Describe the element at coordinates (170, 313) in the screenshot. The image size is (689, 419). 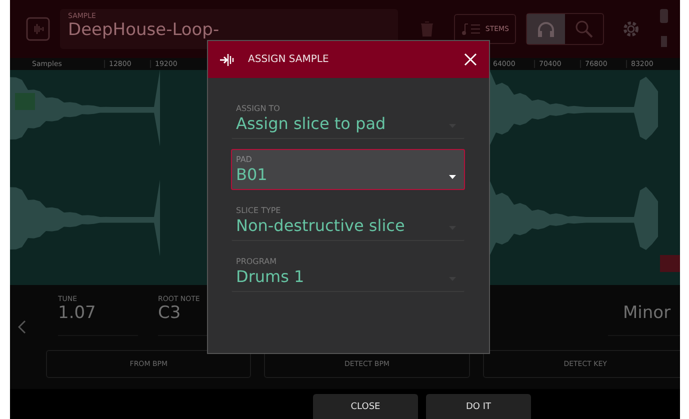
I see `parameter-value: C3` at that location.